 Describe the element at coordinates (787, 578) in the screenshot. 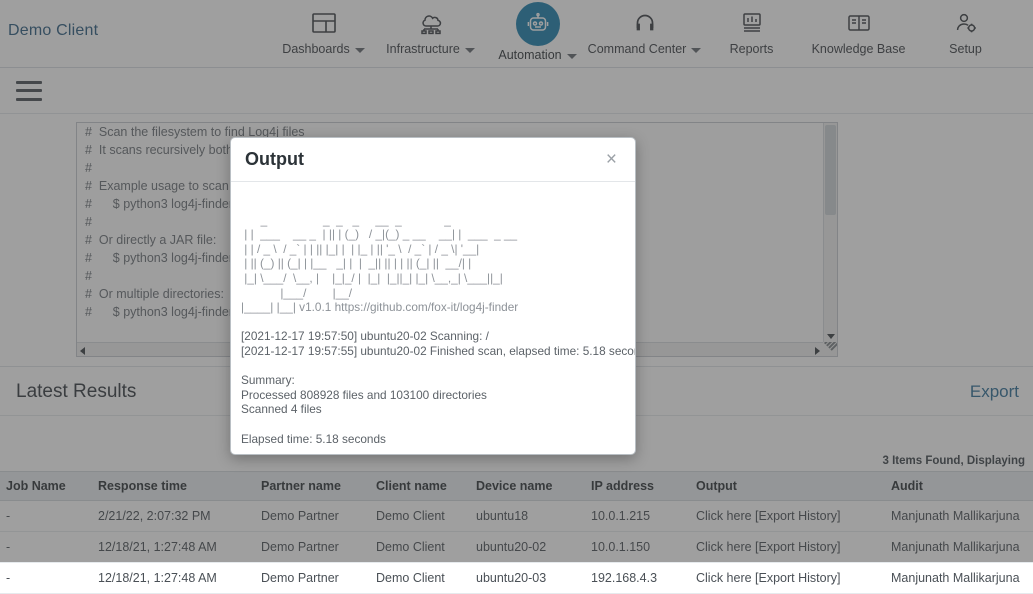

I see `cell-output-link: Click here [Export History]` at that location.